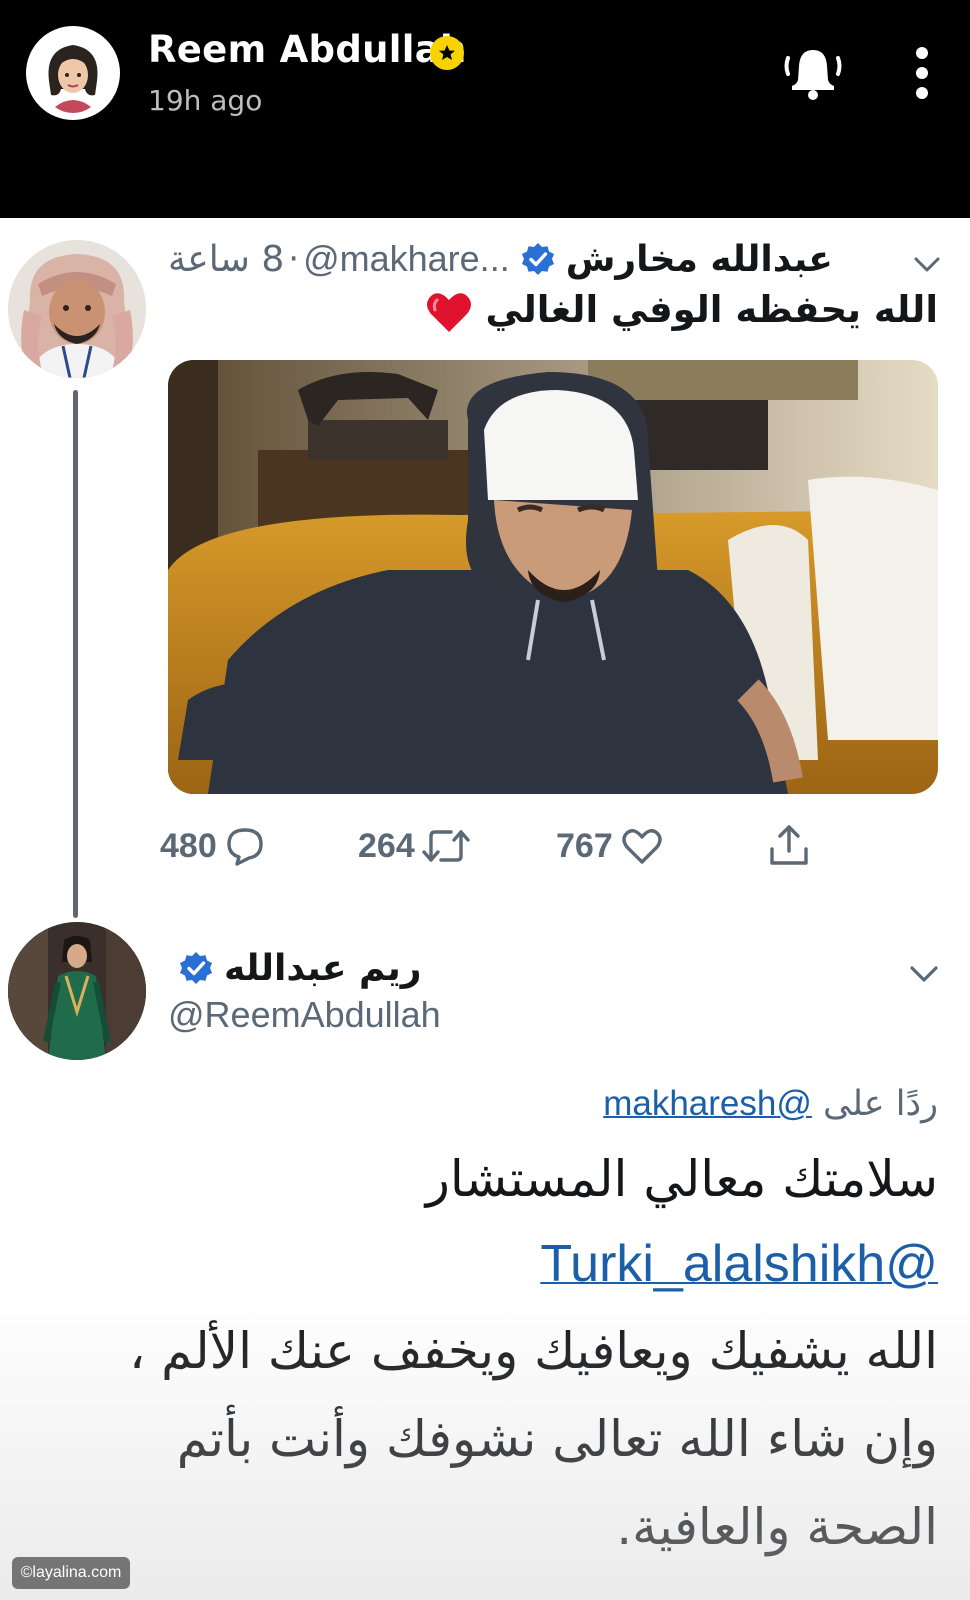 This screenshot has height=1600, width=970. I want to click on reply-author-photo, so click(77, 991).